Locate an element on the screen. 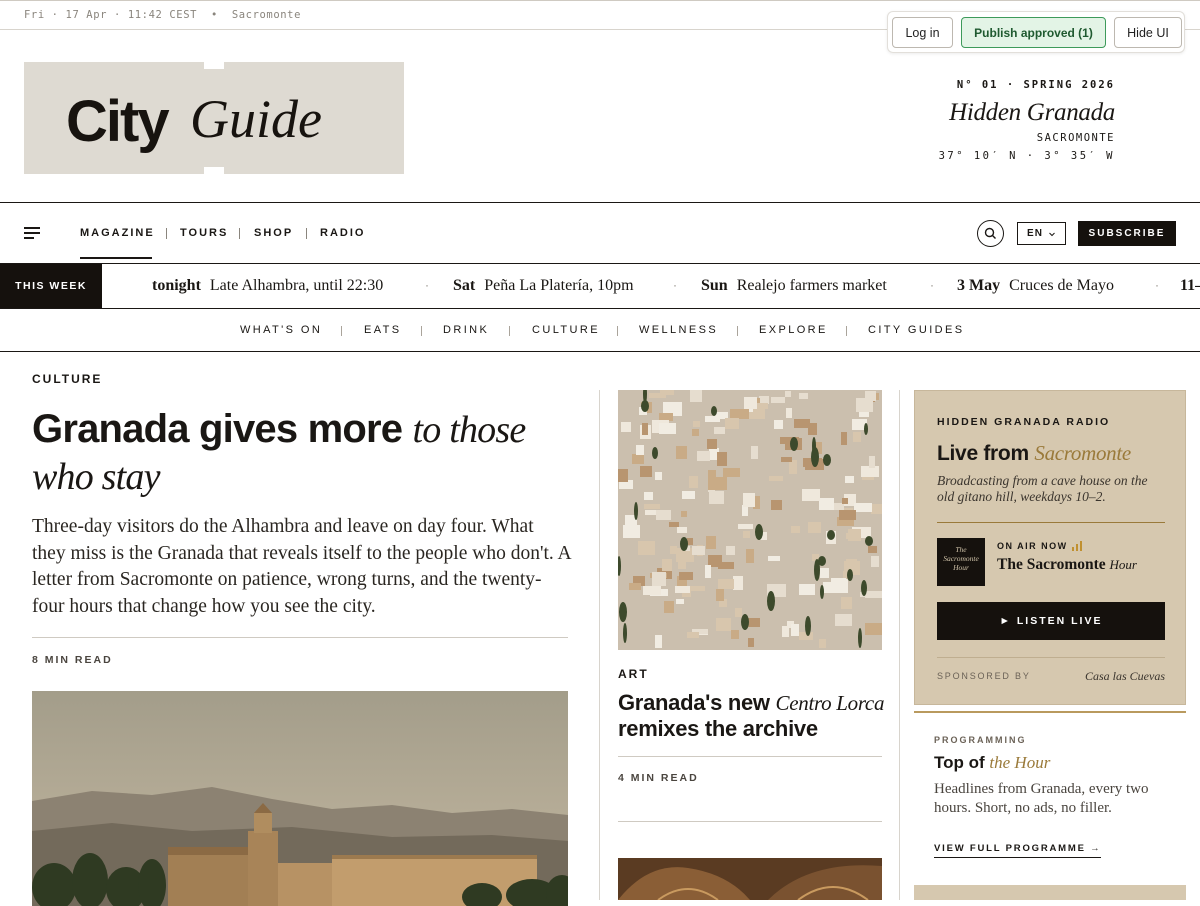  issue-location: SACROMONTE is located at coordinates (1075, 138).